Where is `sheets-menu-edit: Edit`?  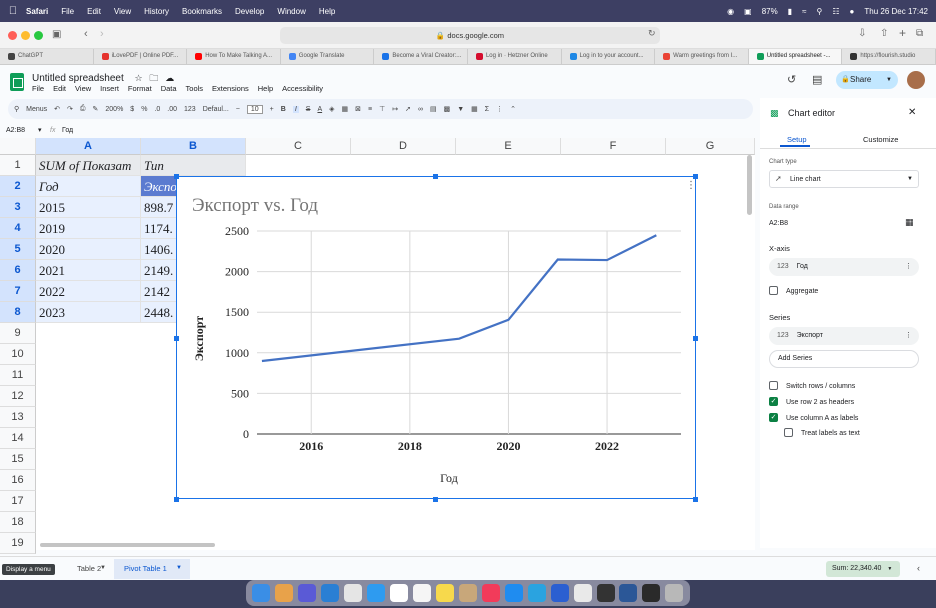
sheets-menu-edit: Edit is located at coordinates (59, 88).